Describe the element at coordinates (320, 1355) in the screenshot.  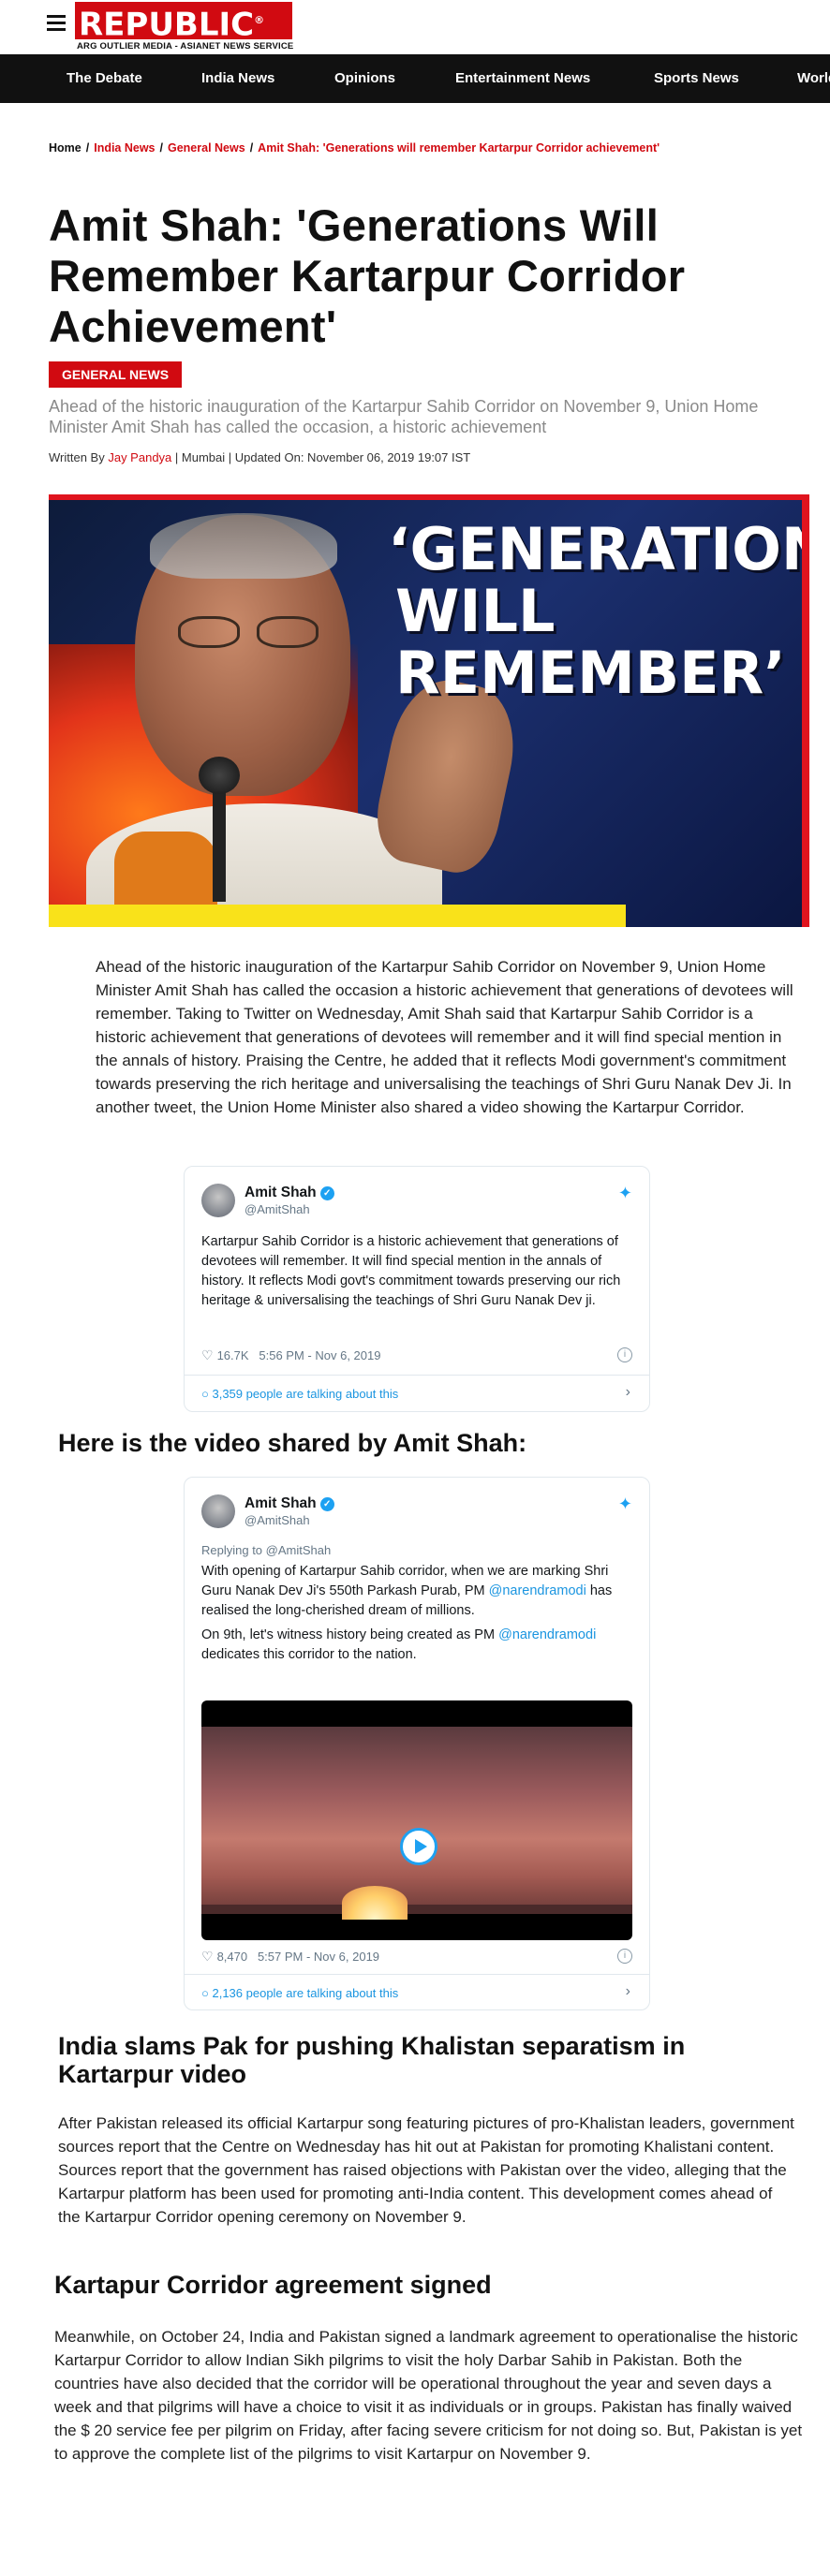
I see `tweet-timestamp: 5:56 PM - Nov 6, 2019` at that location.